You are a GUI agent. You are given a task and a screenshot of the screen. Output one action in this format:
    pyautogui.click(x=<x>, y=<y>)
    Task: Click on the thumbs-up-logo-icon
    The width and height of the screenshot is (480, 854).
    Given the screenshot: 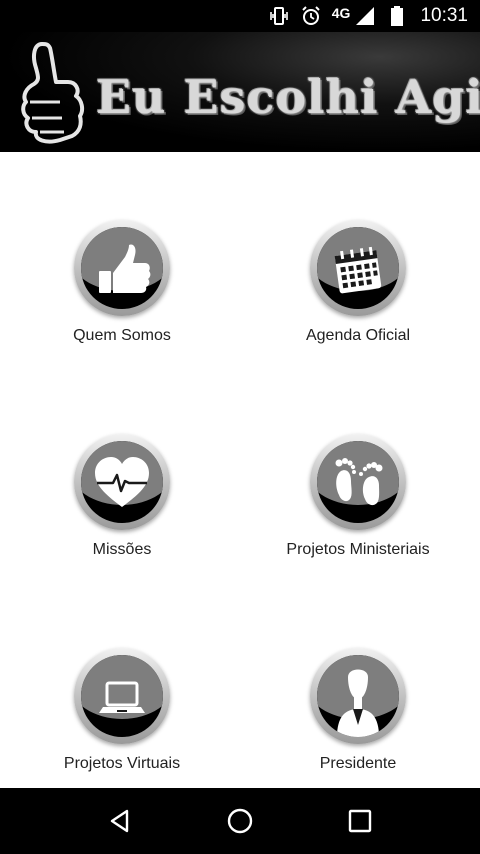 What is the action you would take?
    pyautogui.click(x=55, y=93)
    